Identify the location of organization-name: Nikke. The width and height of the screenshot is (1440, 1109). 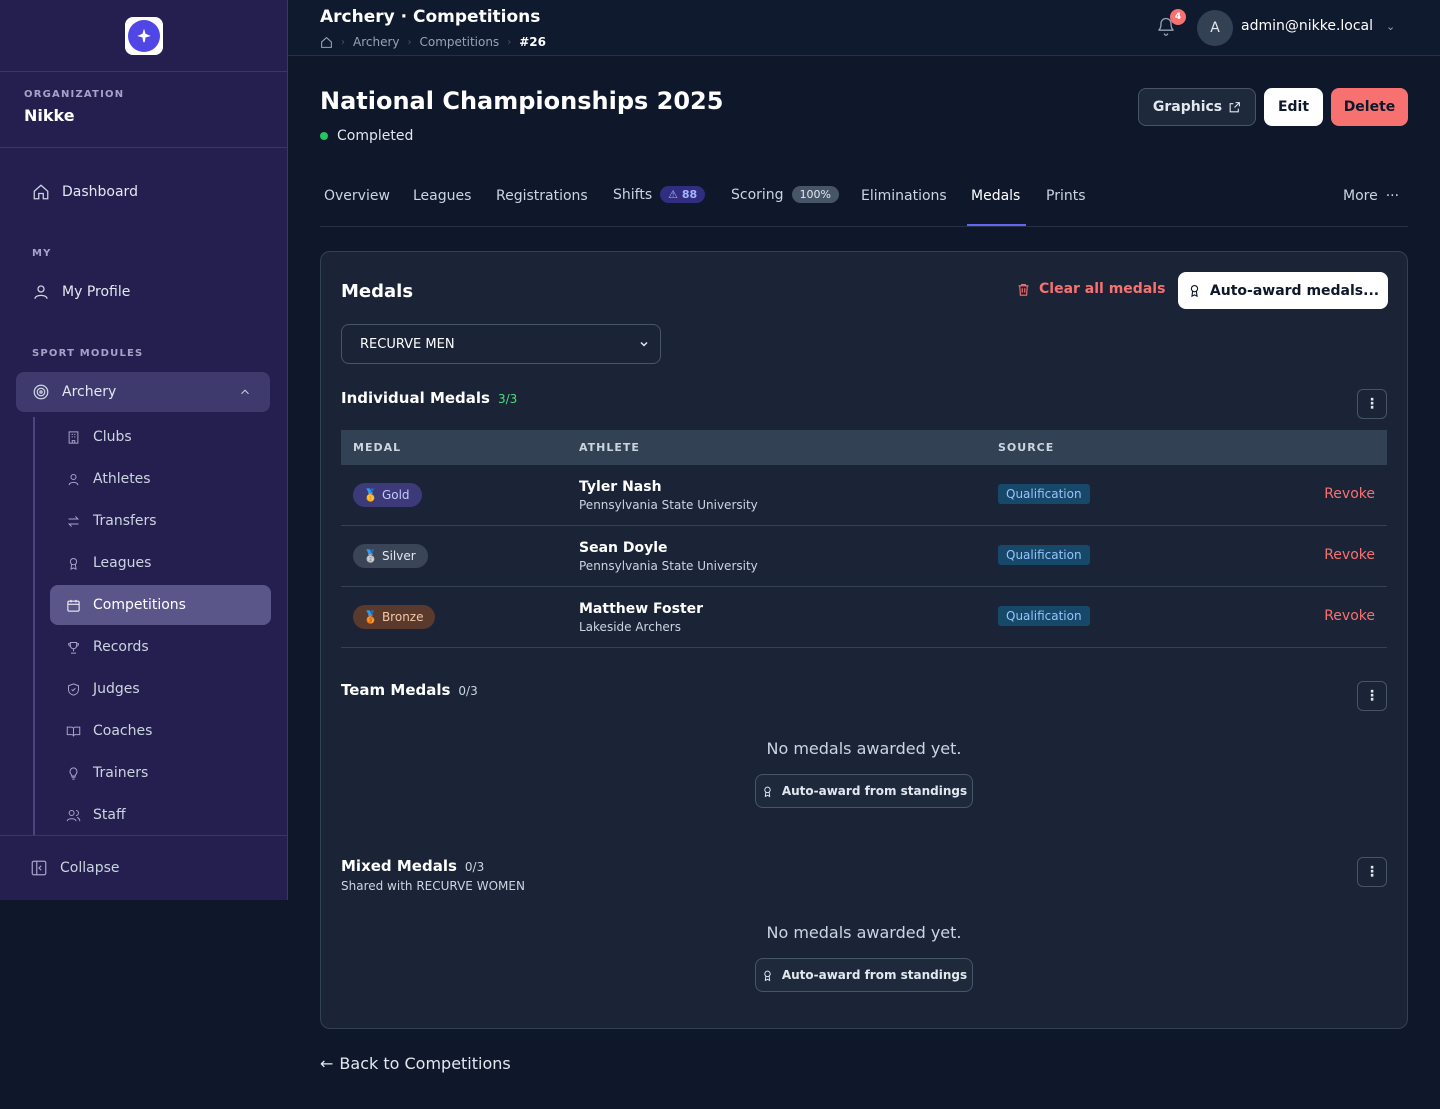
(143, 115).